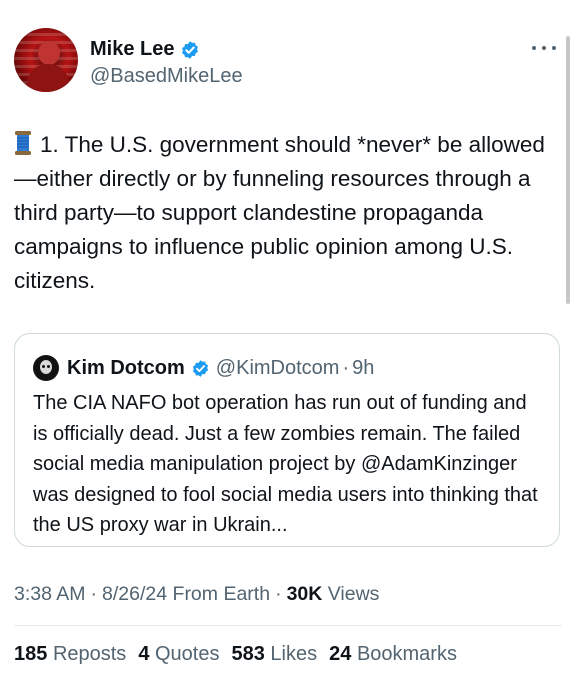  I want to click on avatar-head, so click(49, 53).